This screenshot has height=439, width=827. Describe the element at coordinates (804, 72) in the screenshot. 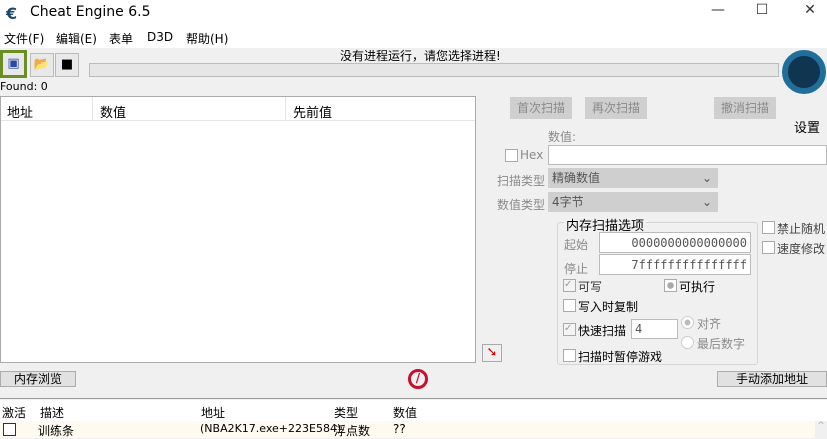

I see `settings-logo-icon` at that location.